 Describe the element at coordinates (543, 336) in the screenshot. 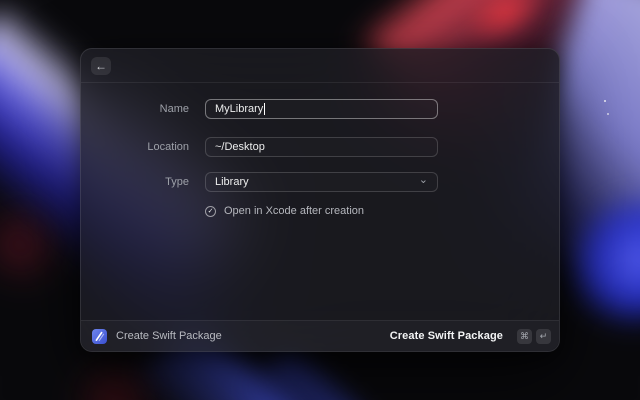

I see `return-key-icon: ↵` at that location.